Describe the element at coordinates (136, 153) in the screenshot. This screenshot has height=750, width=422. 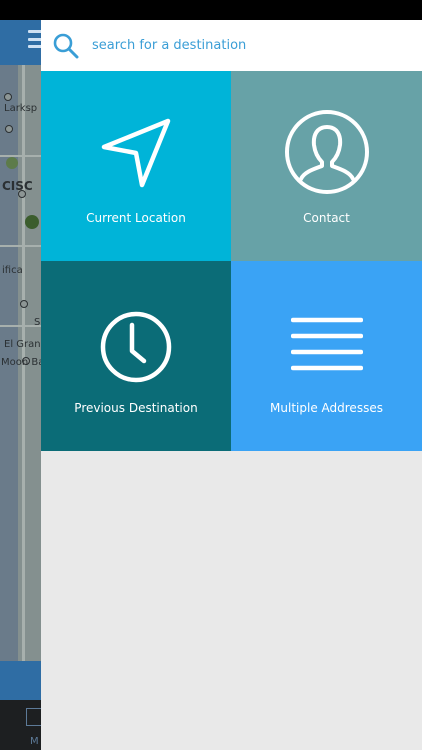
I see `navigation-arrow-icon` at that location.